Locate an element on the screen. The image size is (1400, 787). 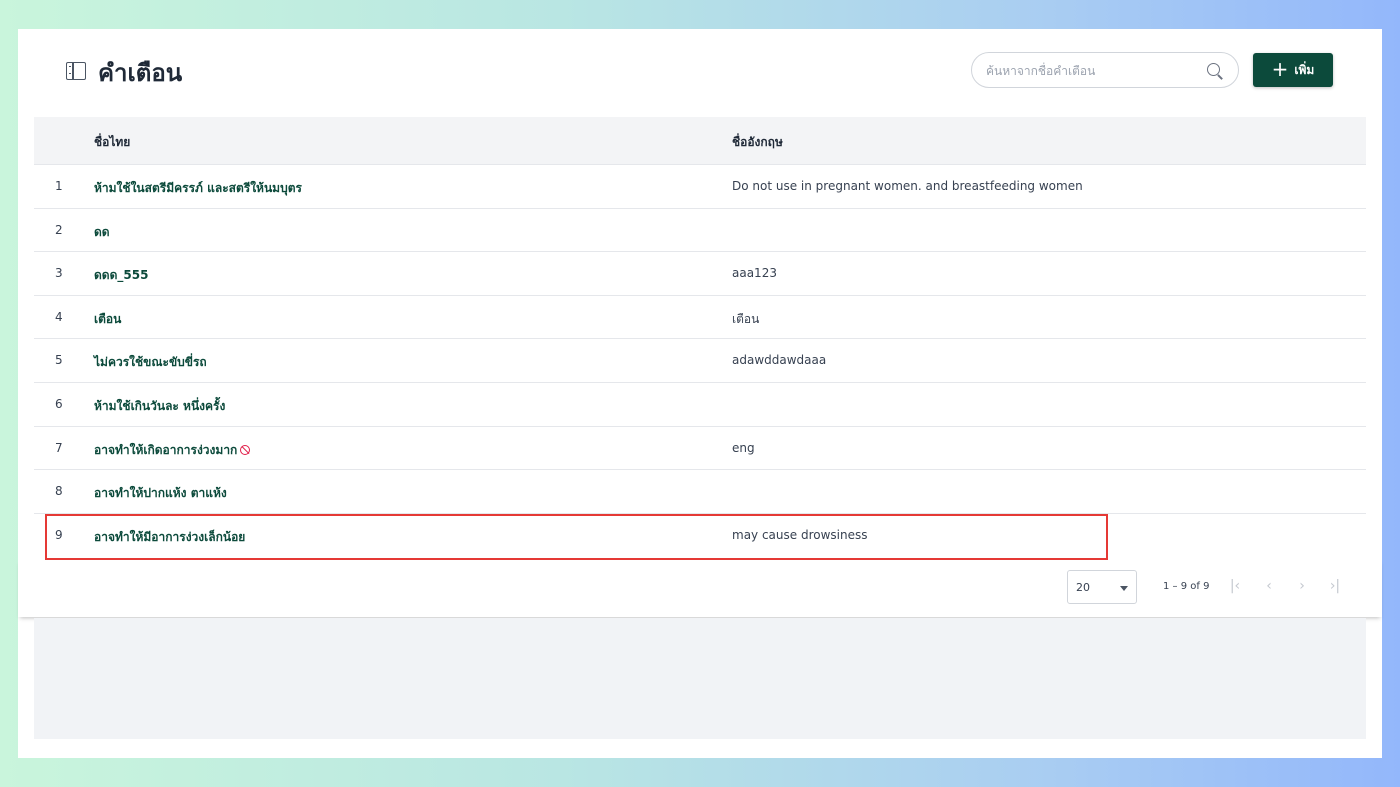
row-thai-name-link: อาจทำให้เกิดอาการง่วงมาก is located at coordinates (172, 450).